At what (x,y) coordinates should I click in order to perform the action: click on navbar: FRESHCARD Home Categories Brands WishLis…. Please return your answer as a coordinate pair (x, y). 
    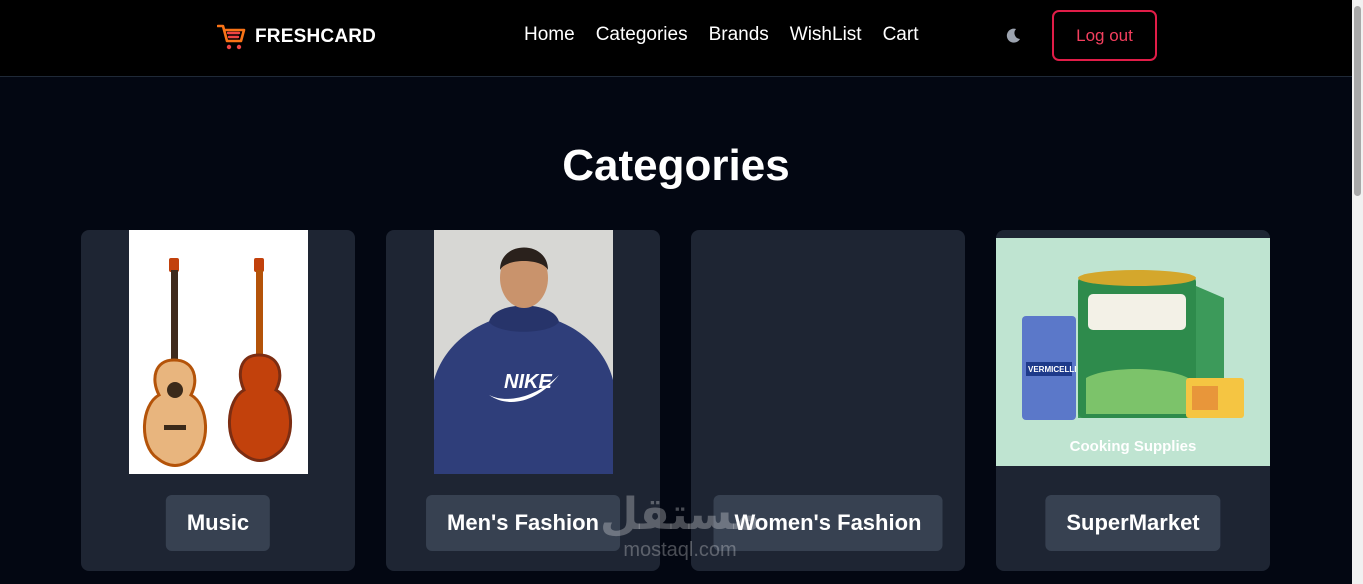
    Looking at the image, I should click on (676, 38).